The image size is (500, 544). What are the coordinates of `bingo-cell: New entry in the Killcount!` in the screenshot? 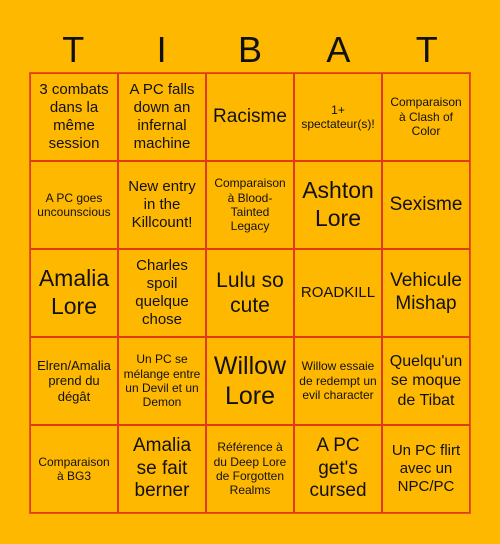 It's located at (162, 205).